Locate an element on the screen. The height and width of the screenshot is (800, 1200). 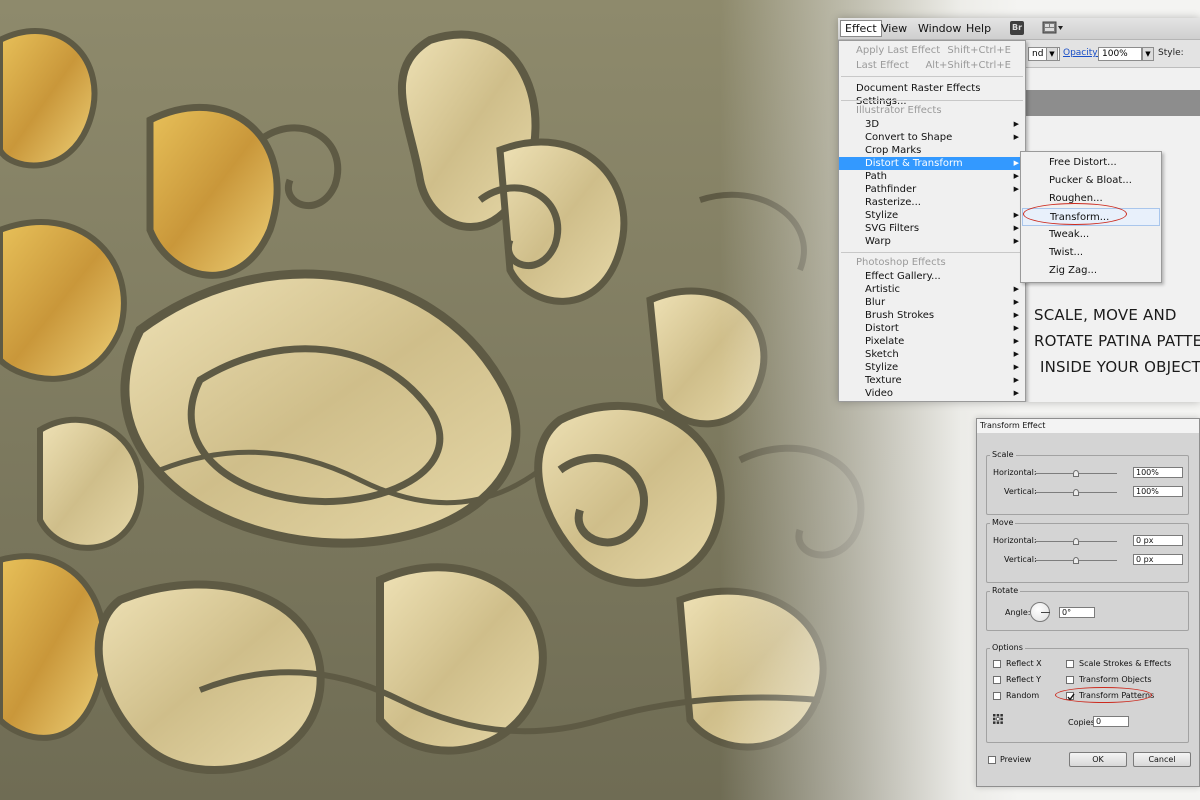
move-horizontal-label: Horizontal: is located at coordinates (1015, 540).